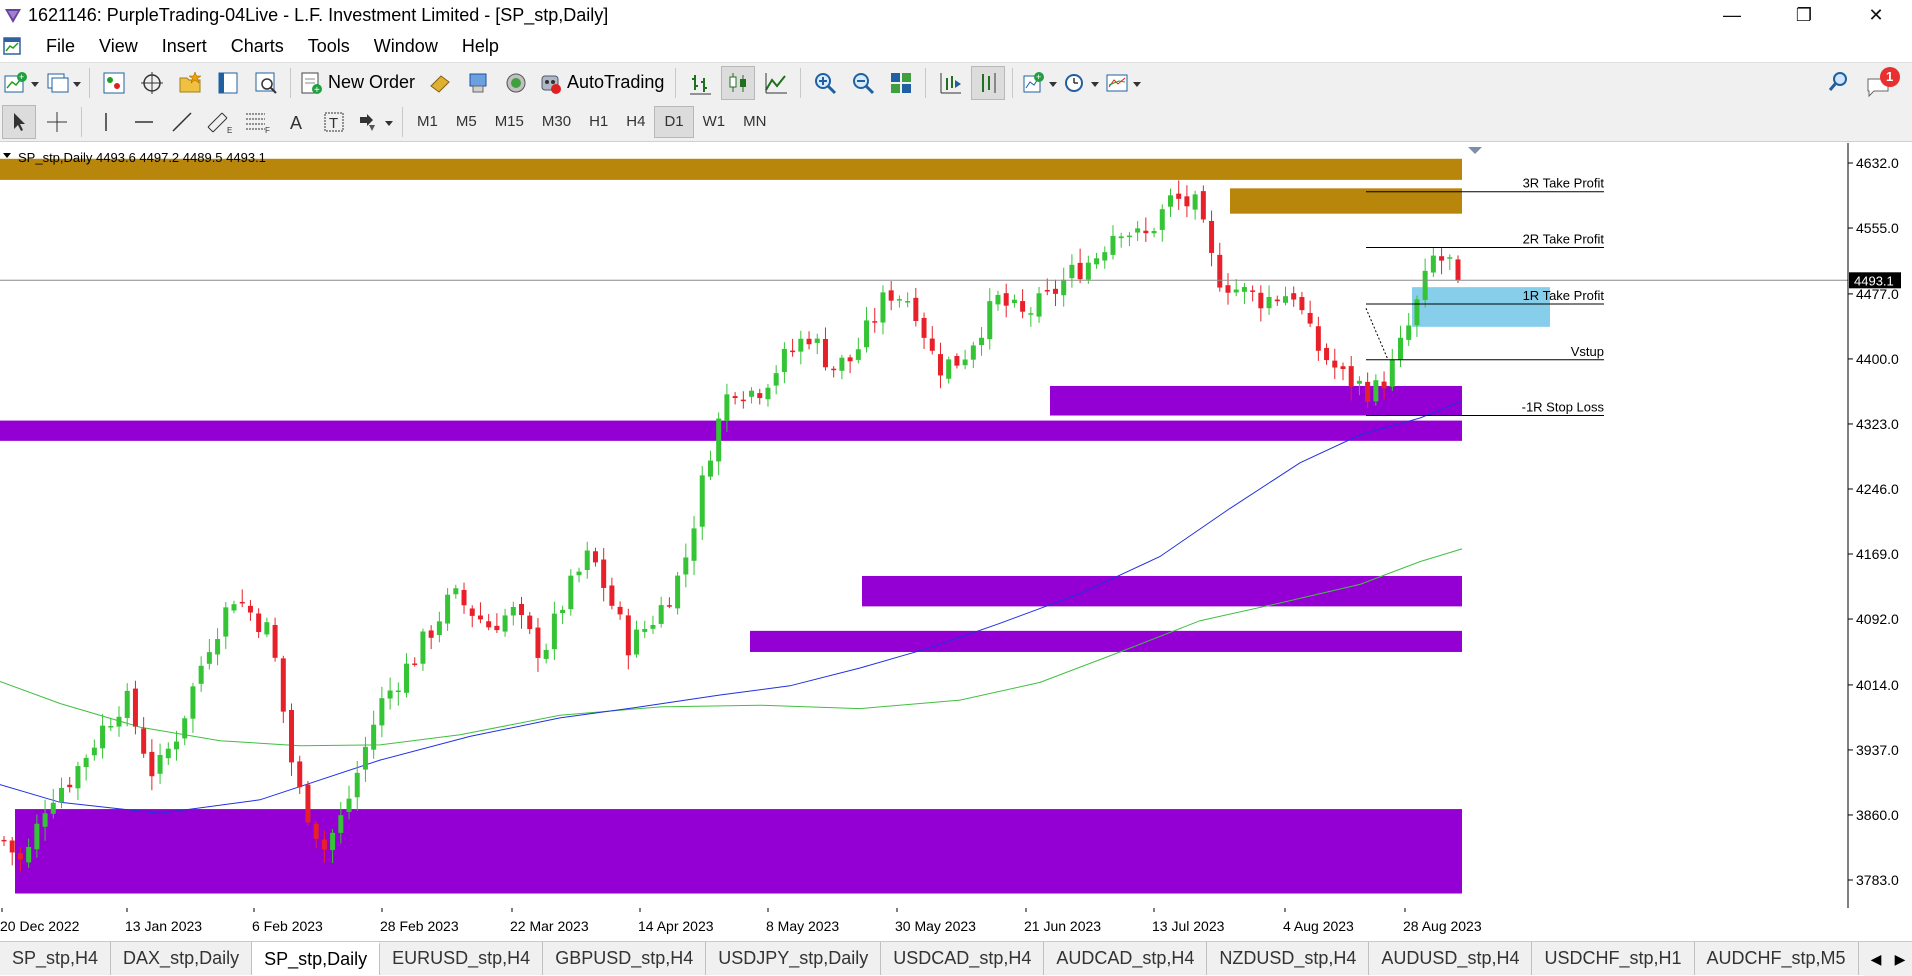 This screenshot has width=1912, height=976. What do you see at coordinates (427, 122) in the screenshot?
I see `timeframe-m1: M1` at bounding box center [427, 122].